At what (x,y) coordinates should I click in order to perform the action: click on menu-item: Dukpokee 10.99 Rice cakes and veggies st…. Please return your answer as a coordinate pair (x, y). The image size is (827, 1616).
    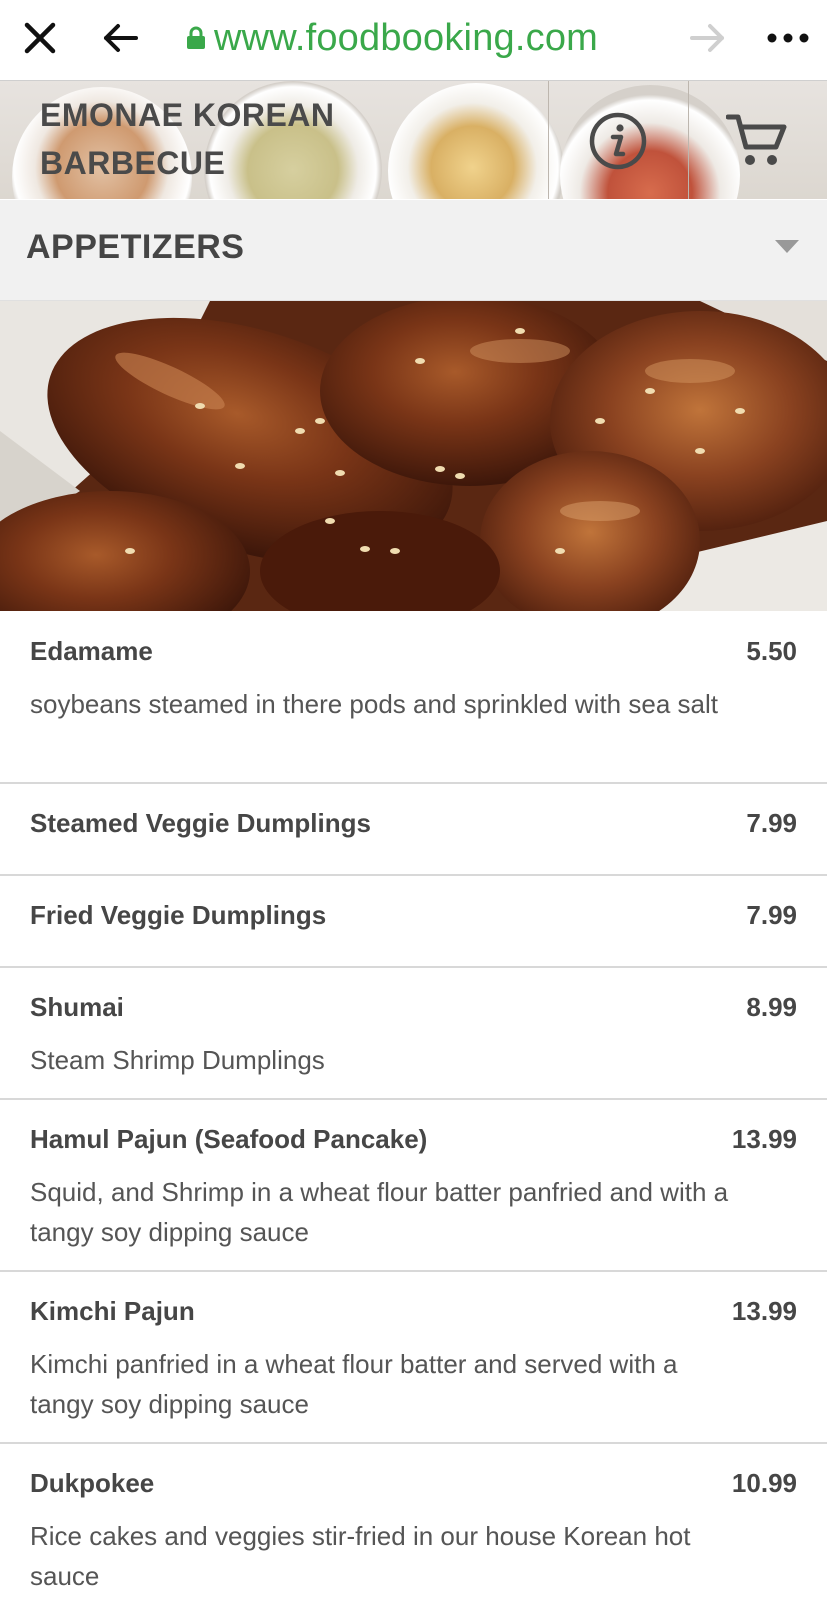
    Looking at the image, I should click on (413, 1530).